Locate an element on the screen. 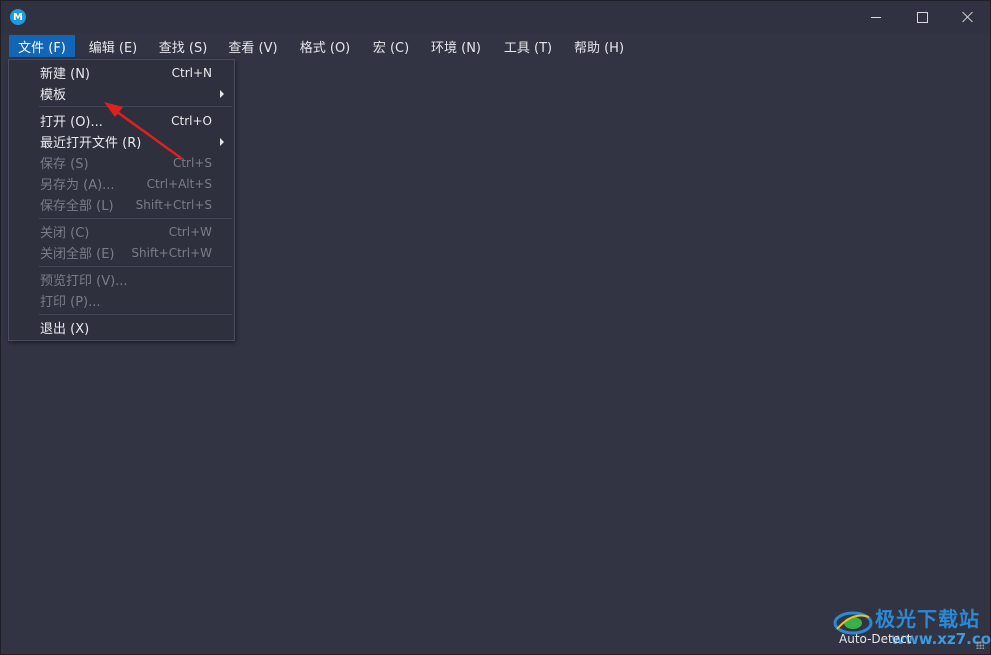 This screenshot has height=655, width=991. menu-item-label: 新建 (N) is located at coordinates (65, 74).